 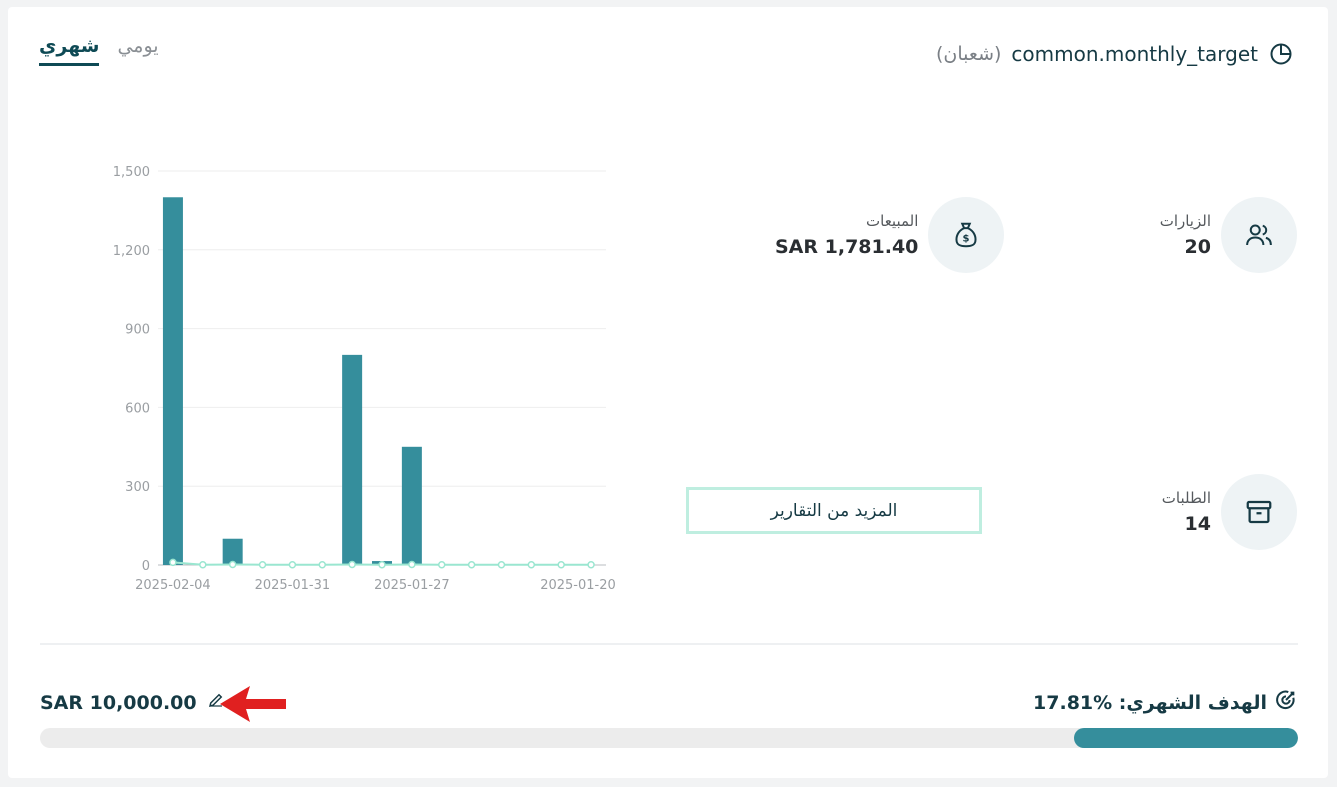 What do you see at coordinates (1259, 235) in the screenshot?
I see `users-icon` at bounding box center [1259, 235].